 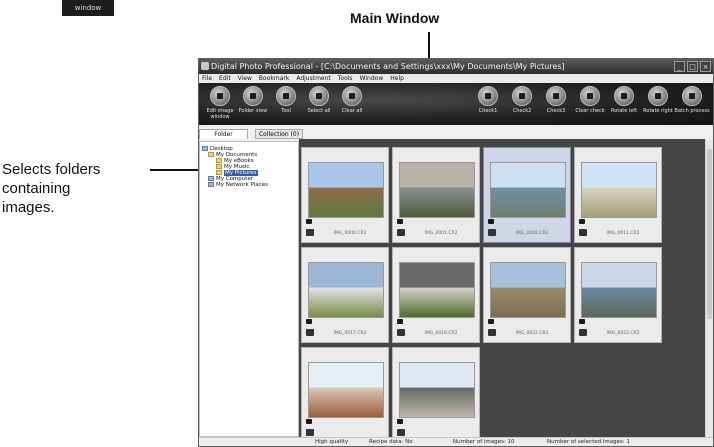 What do you see at coordinates (623, 233) in the screenshot?
I see `thumbnail-filename: IMG_0011.CR2` at bounding box center [623, 233].